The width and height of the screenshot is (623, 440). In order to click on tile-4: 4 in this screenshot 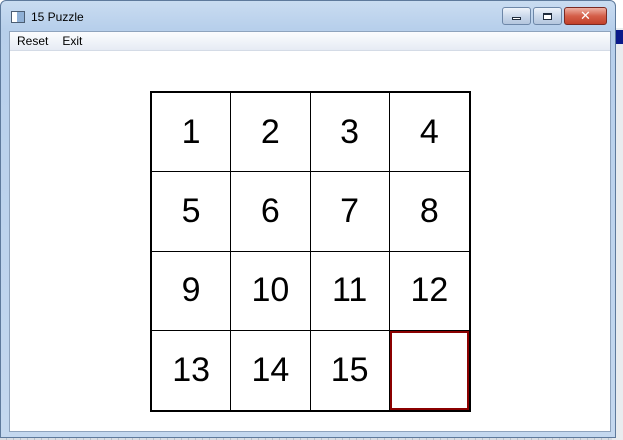, I will do `click(429, 133)`.